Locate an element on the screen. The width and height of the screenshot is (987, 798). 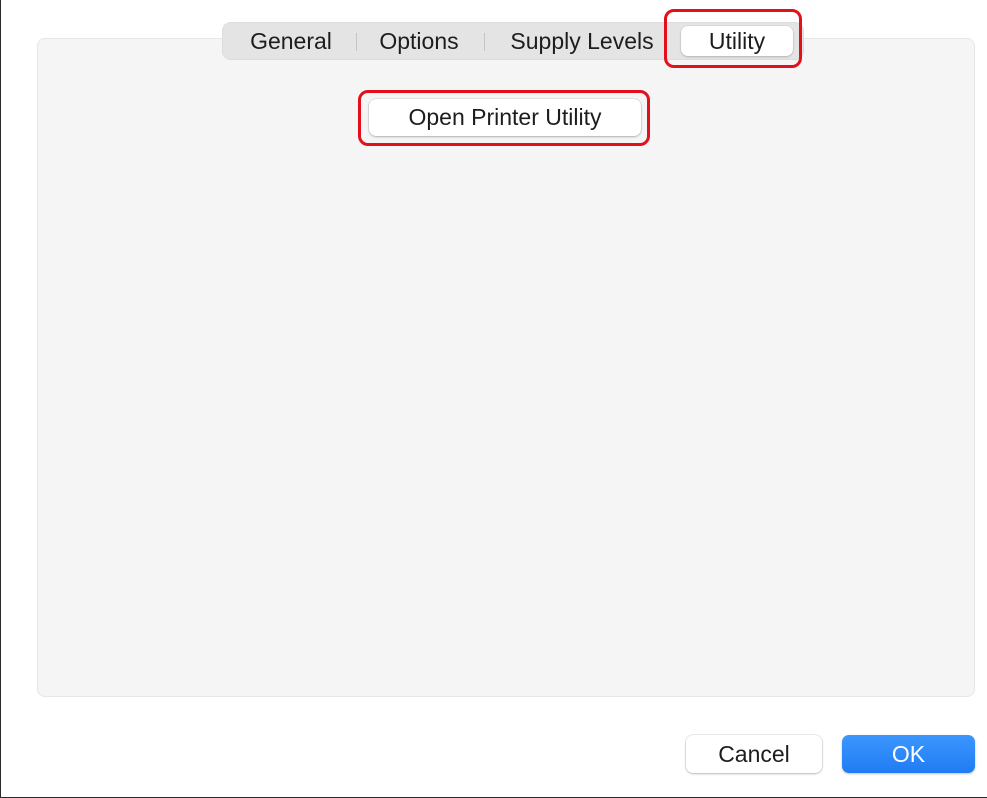
cancel-button: Cancel is located at coordinates (754, 754).